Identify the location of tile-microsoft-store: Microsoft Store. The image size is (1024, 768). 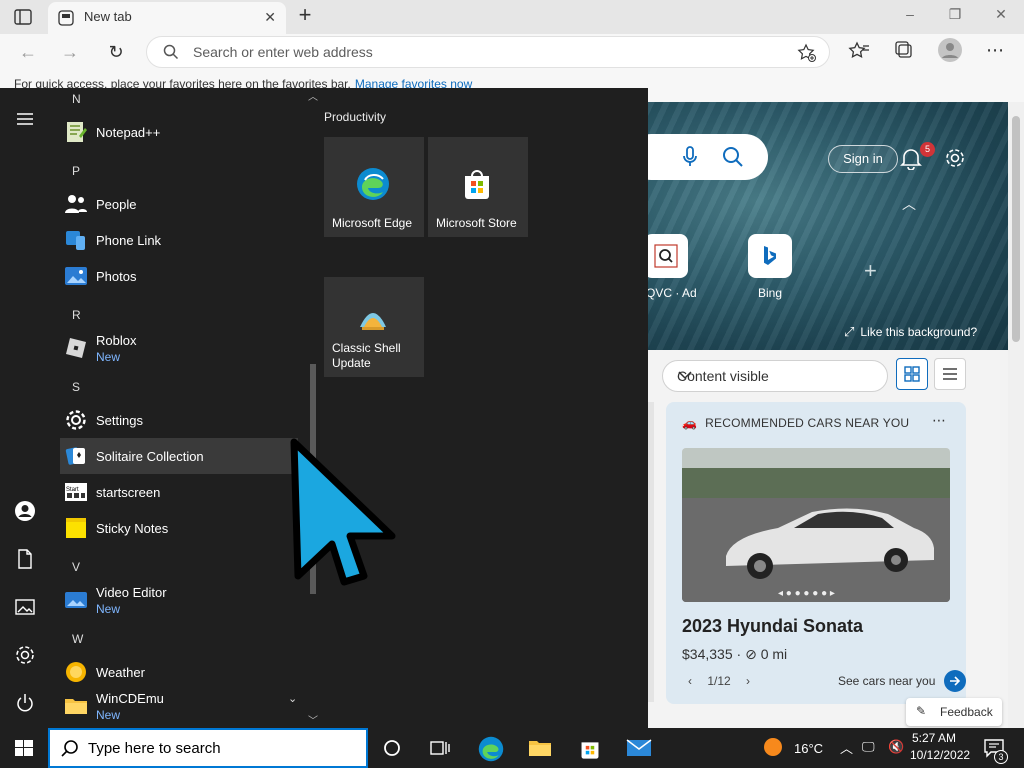
(478, 187).